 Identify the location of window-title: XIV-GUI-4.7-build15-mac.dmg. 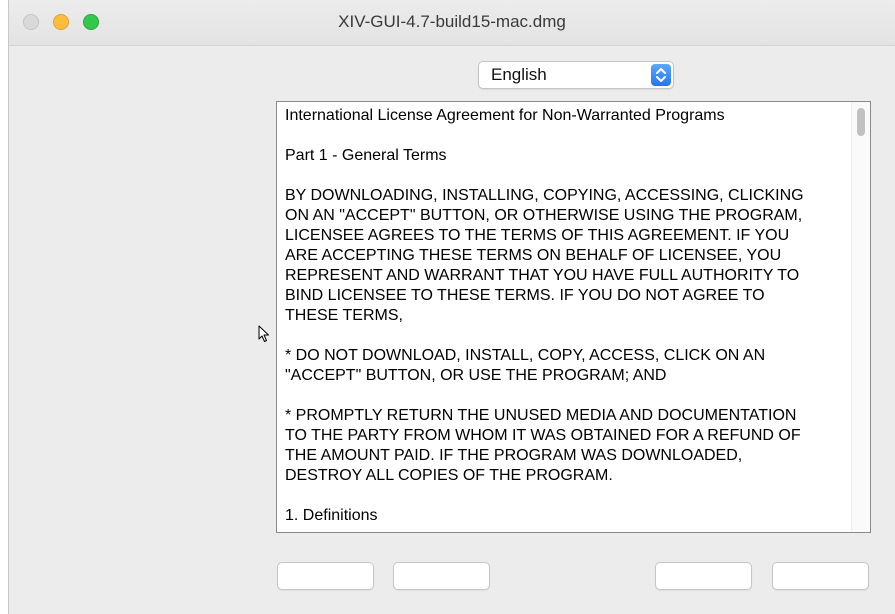
(452, 21).